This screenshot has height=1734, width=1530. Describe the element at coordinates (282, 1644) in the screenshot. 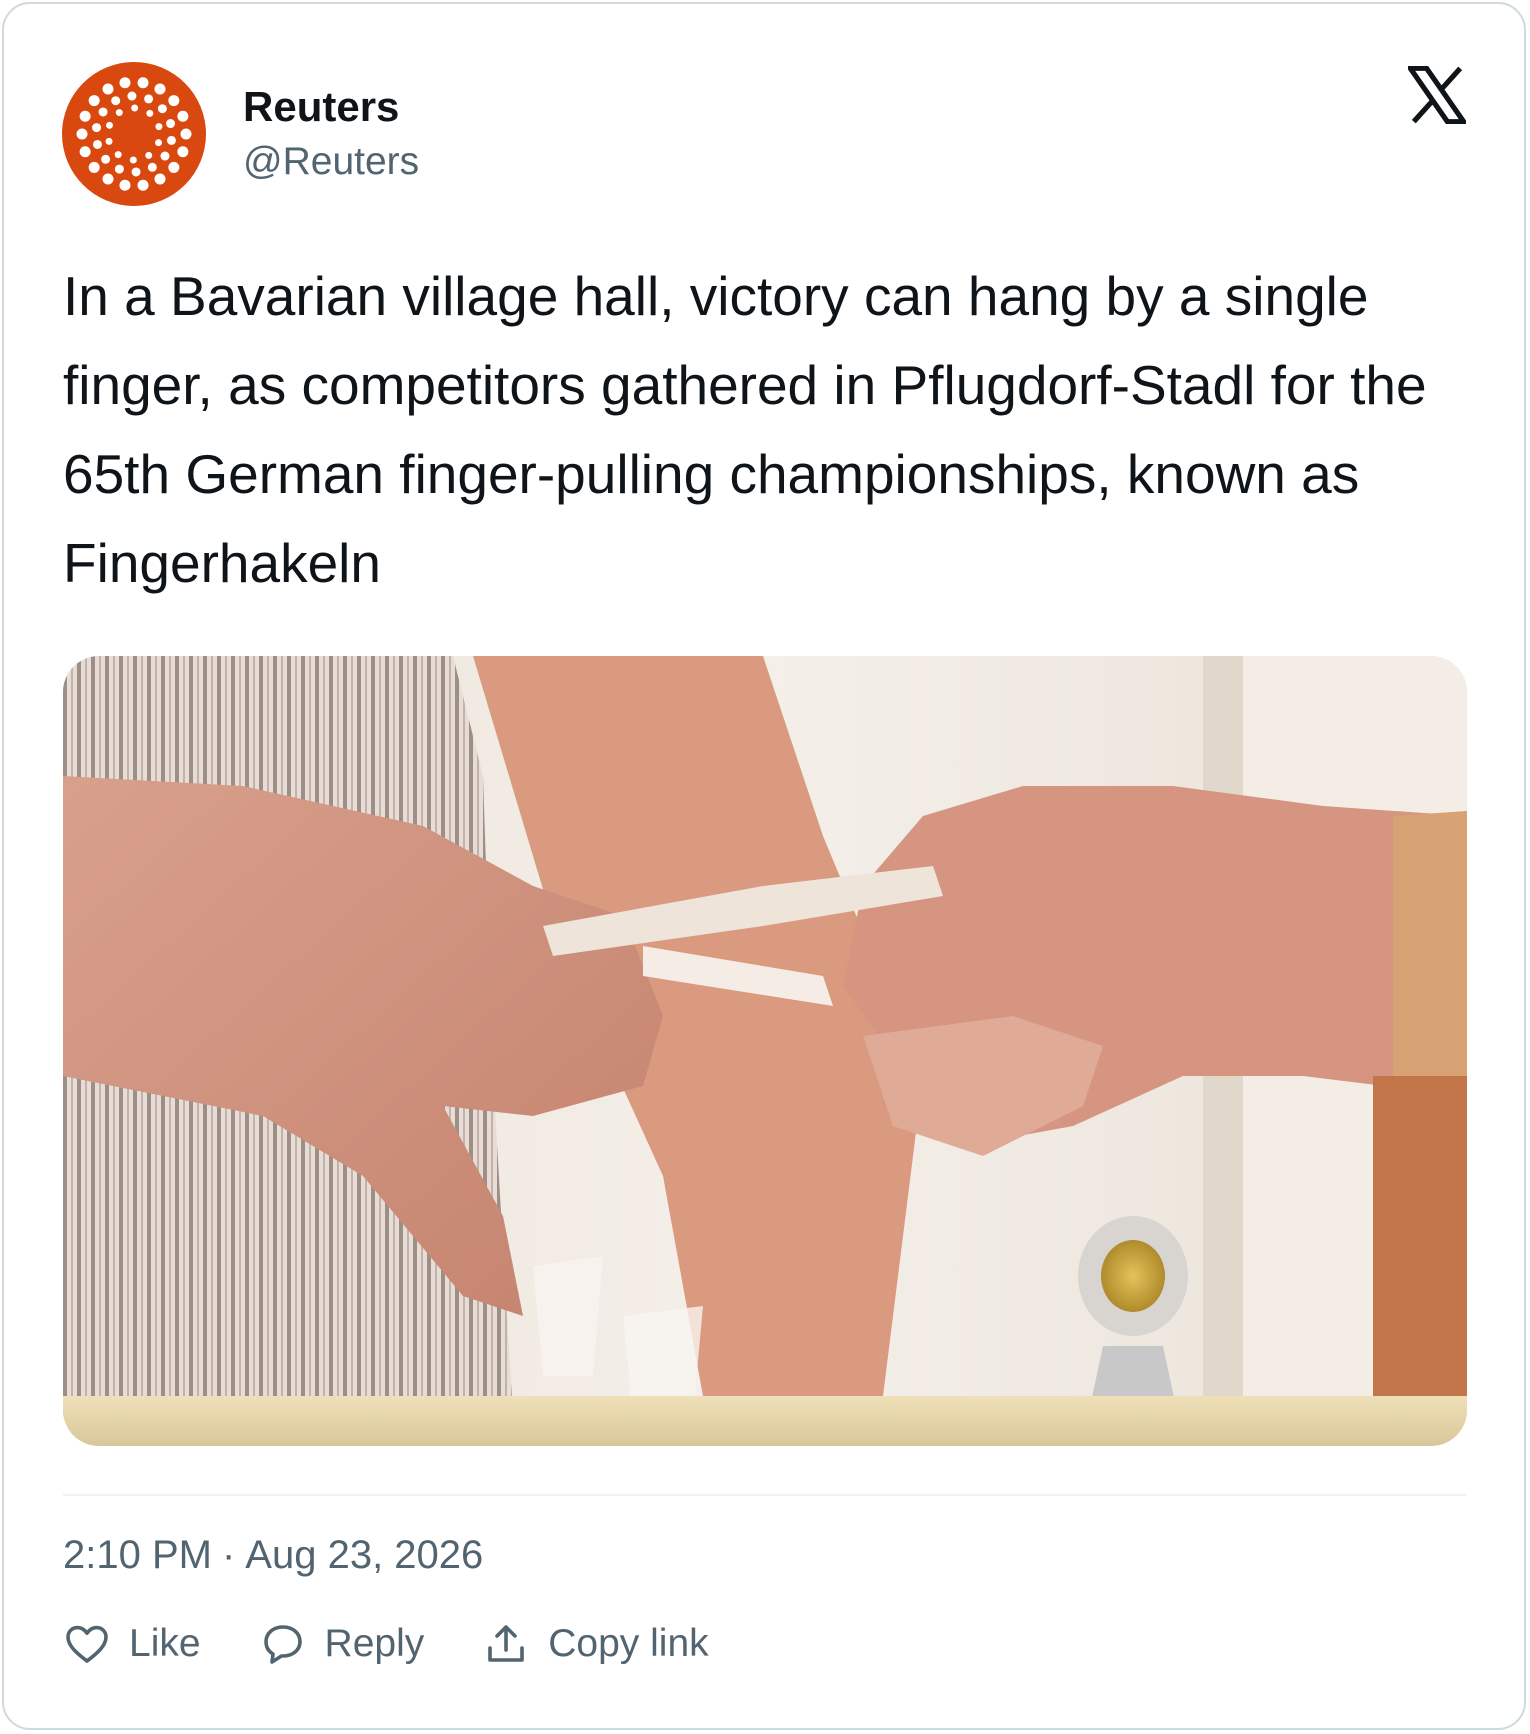

I see `speech-bubble-icon` at that location.